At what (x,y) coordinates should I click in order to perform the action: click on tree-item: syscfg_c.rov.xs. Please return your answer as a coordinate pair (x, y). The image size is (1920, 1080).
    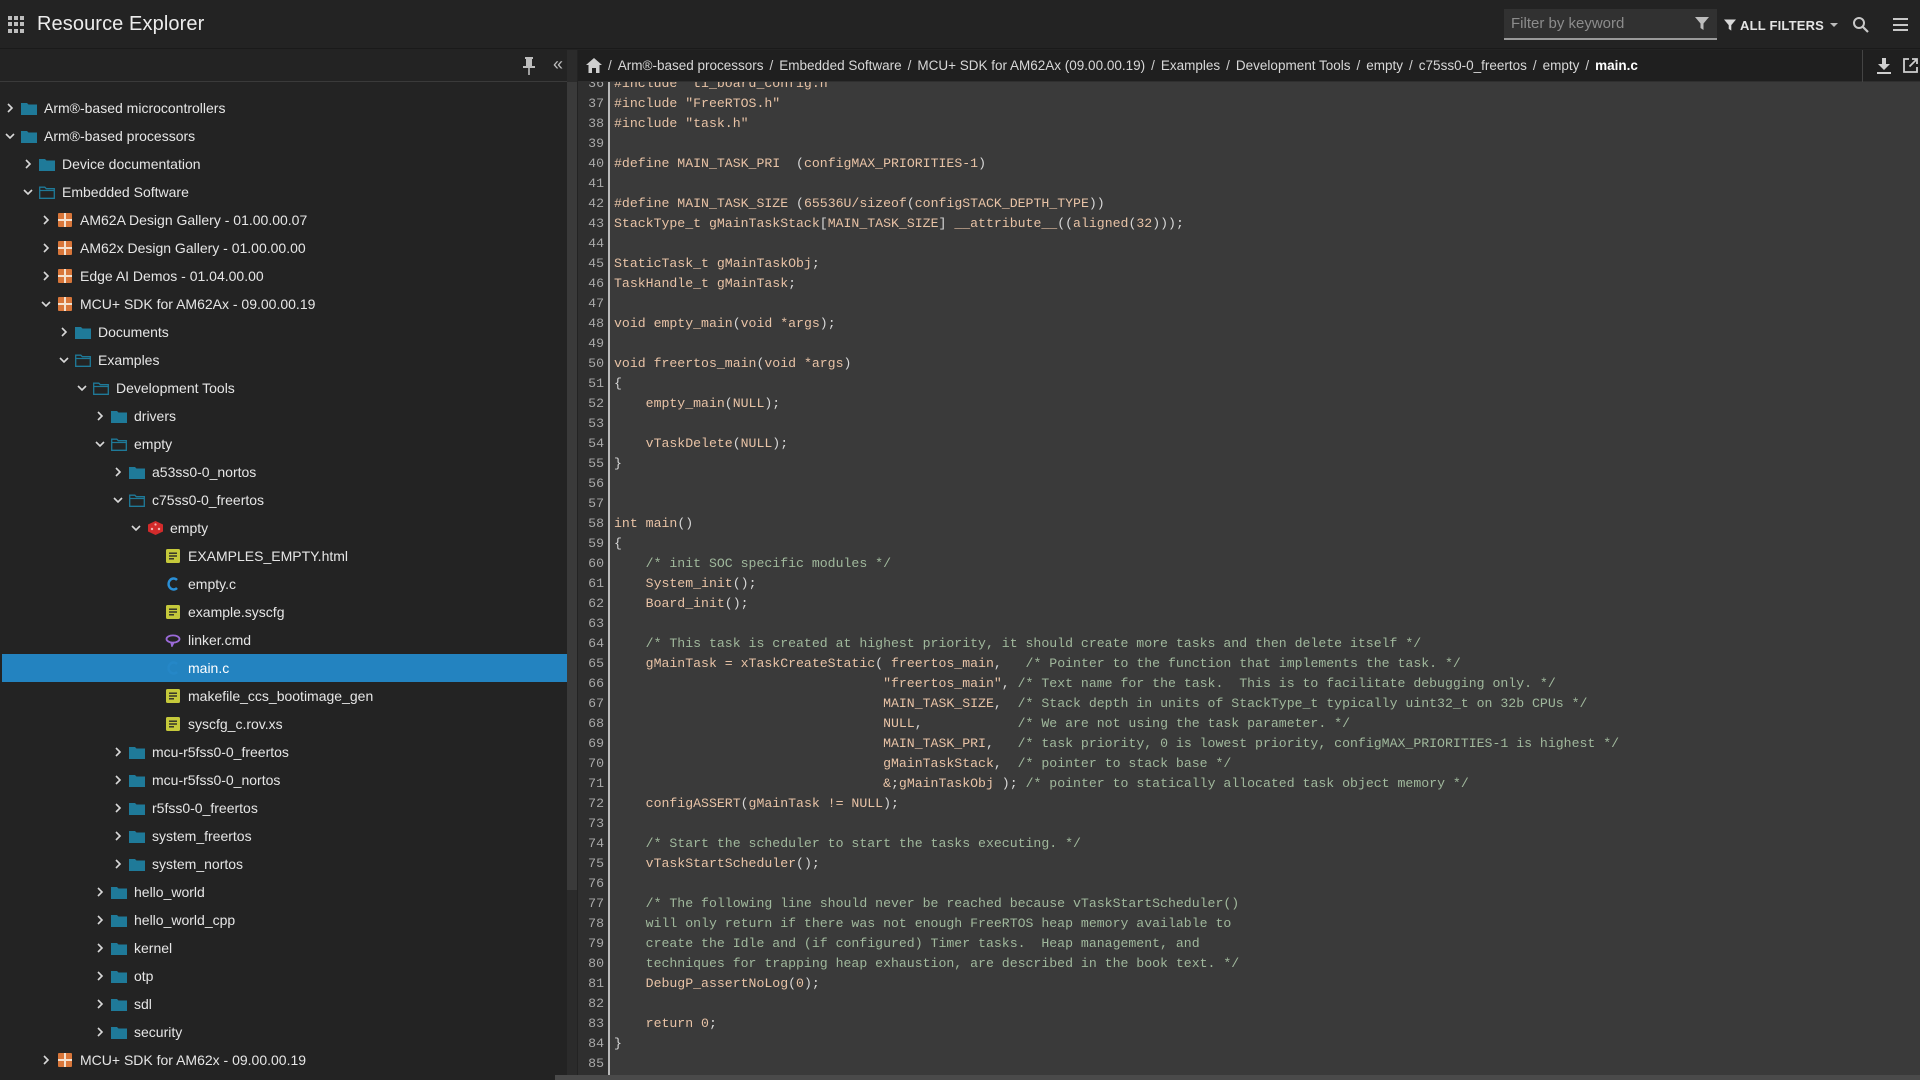
    Looking at the image, I should click on (283, 724).